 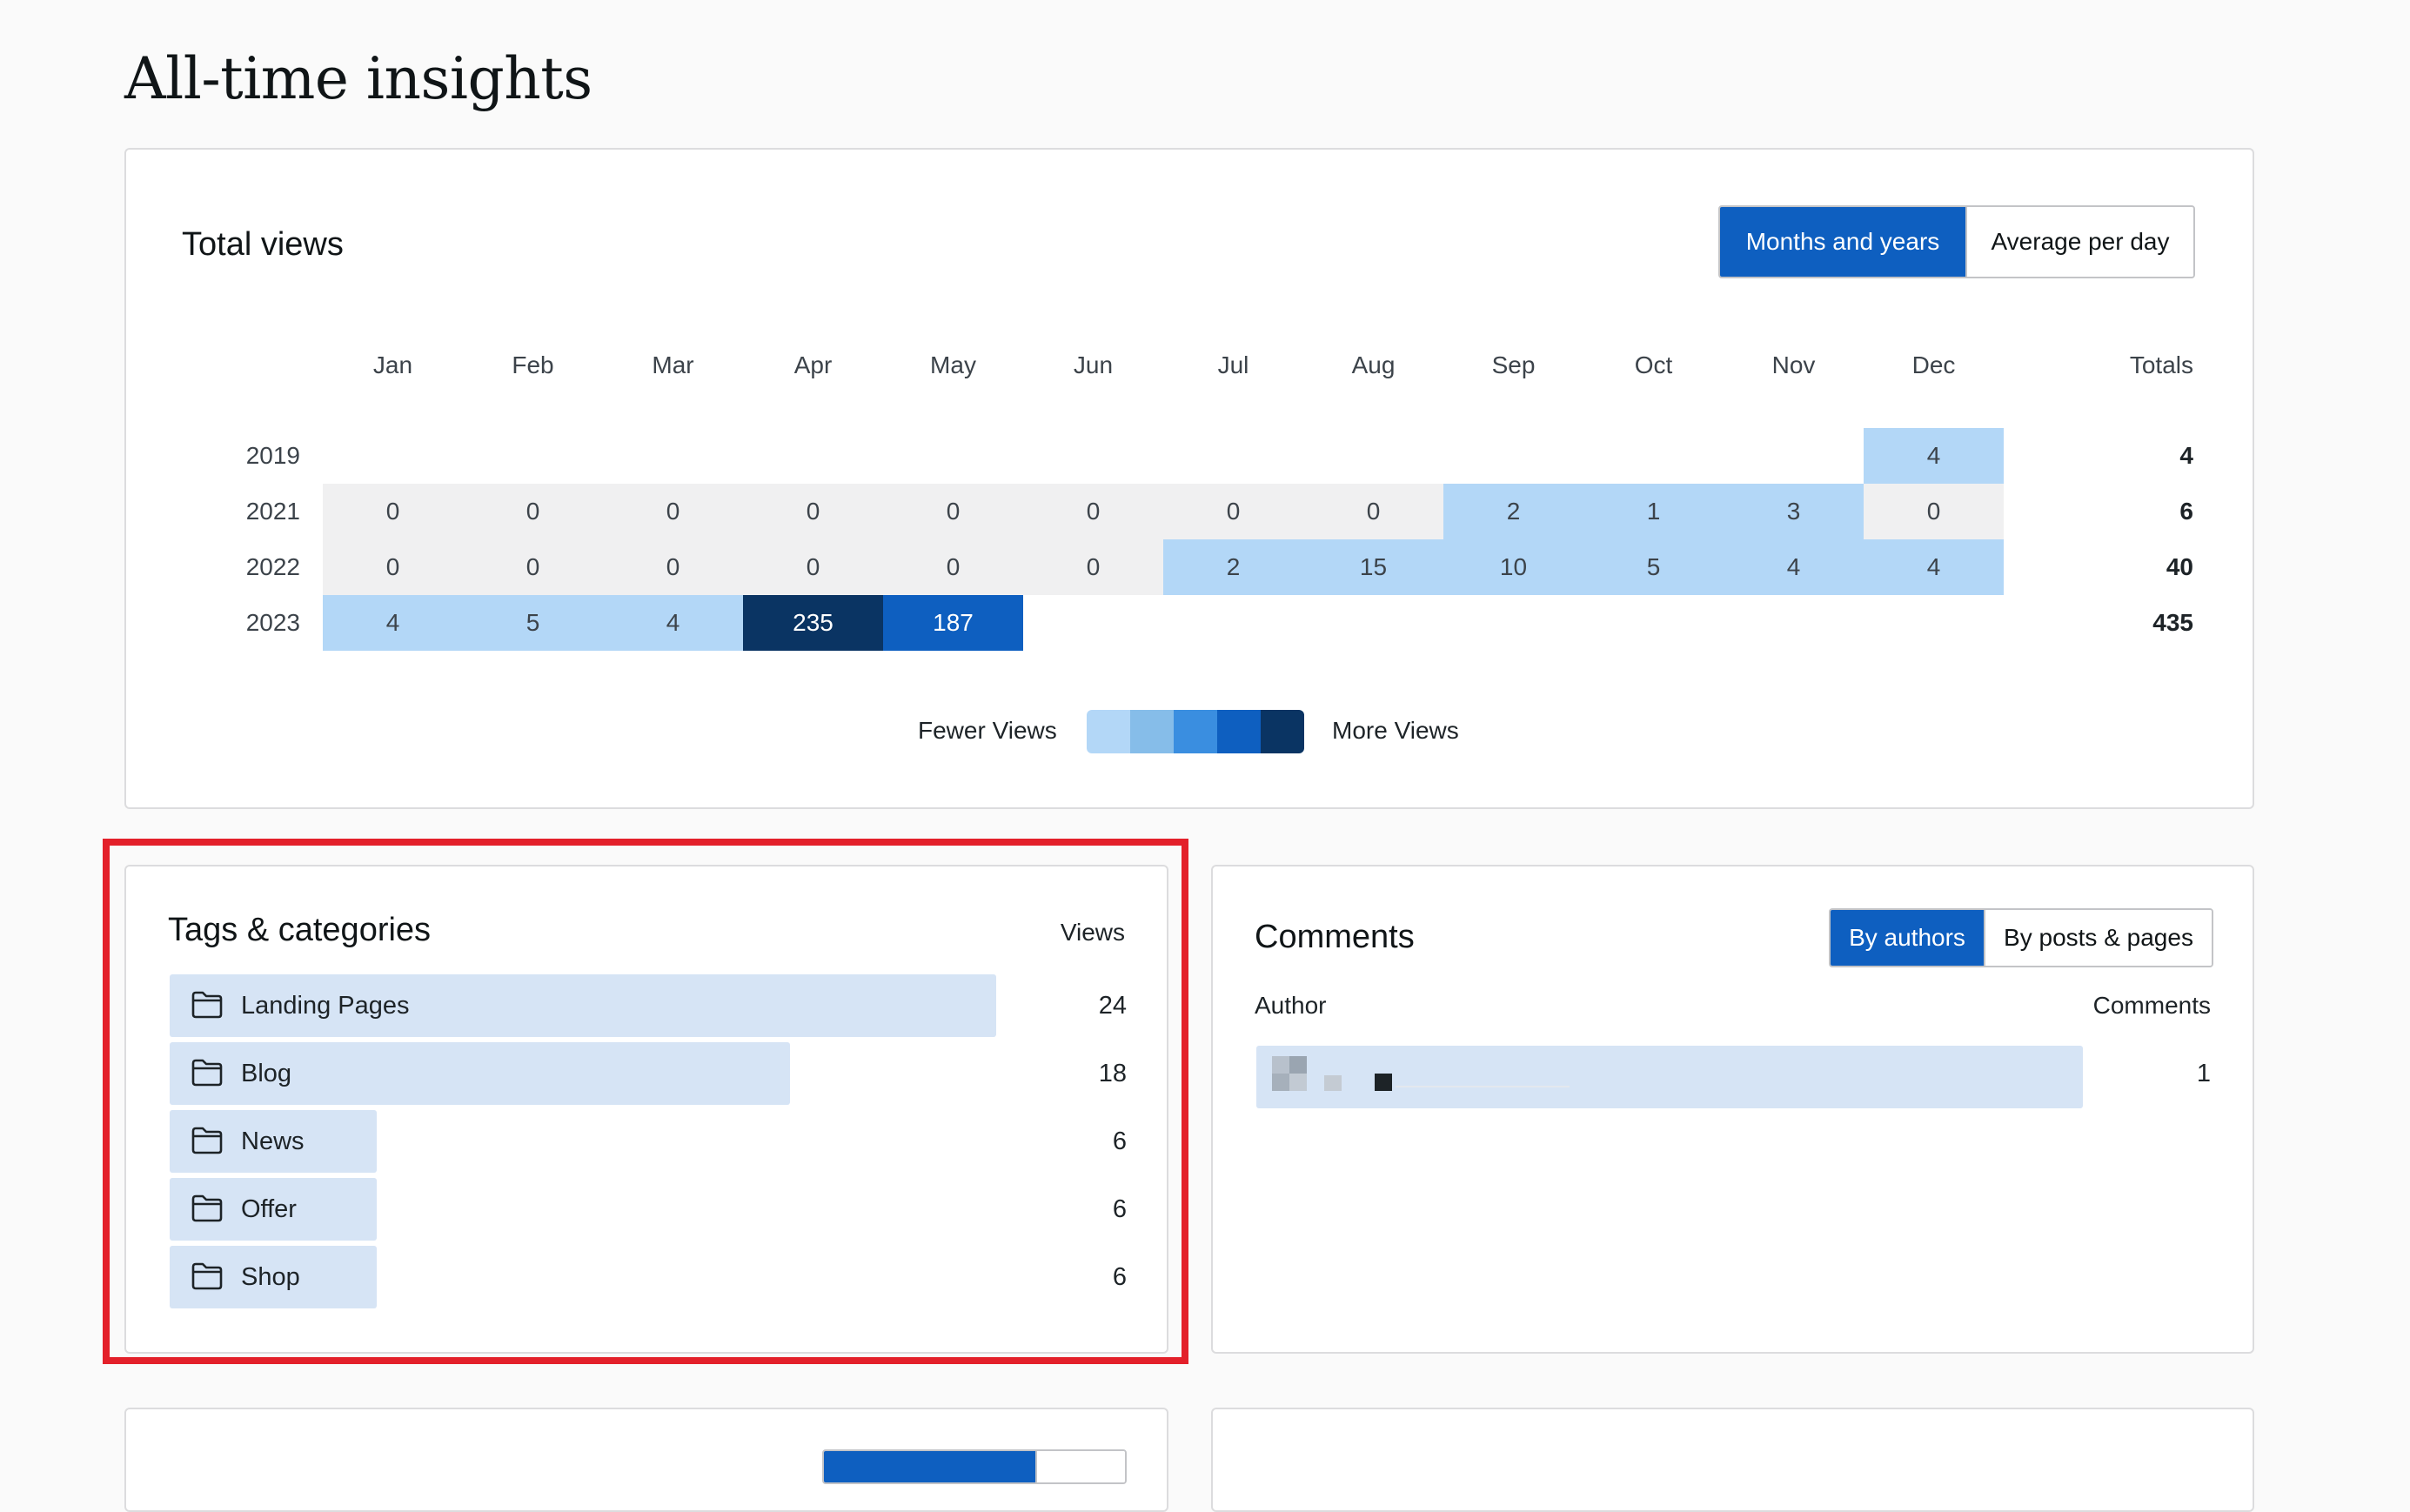 I want to click on month-header-apr: Apr, so click(x=813, y=365).